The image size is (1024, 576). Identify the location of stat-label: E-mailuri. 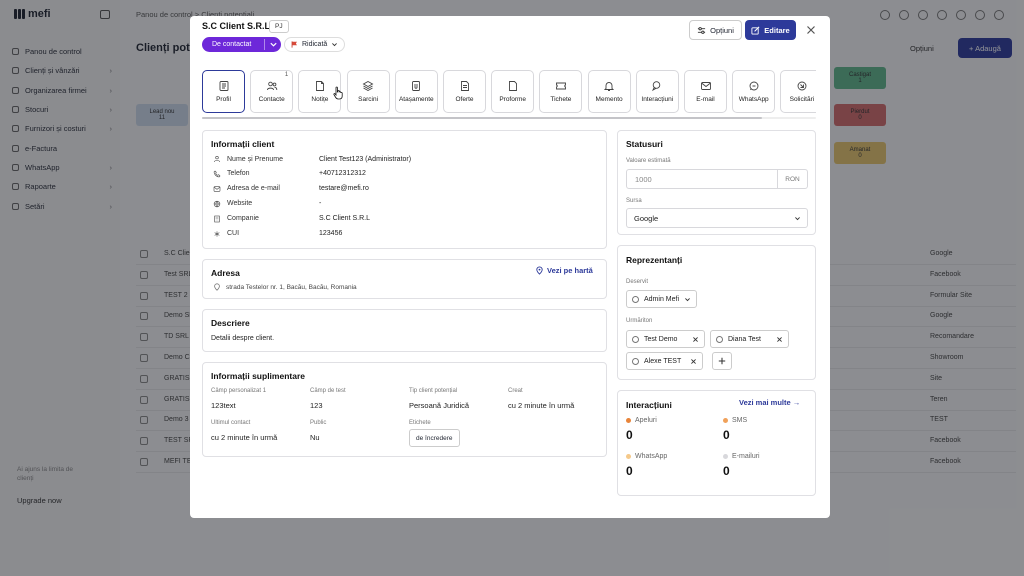
(746, 456).